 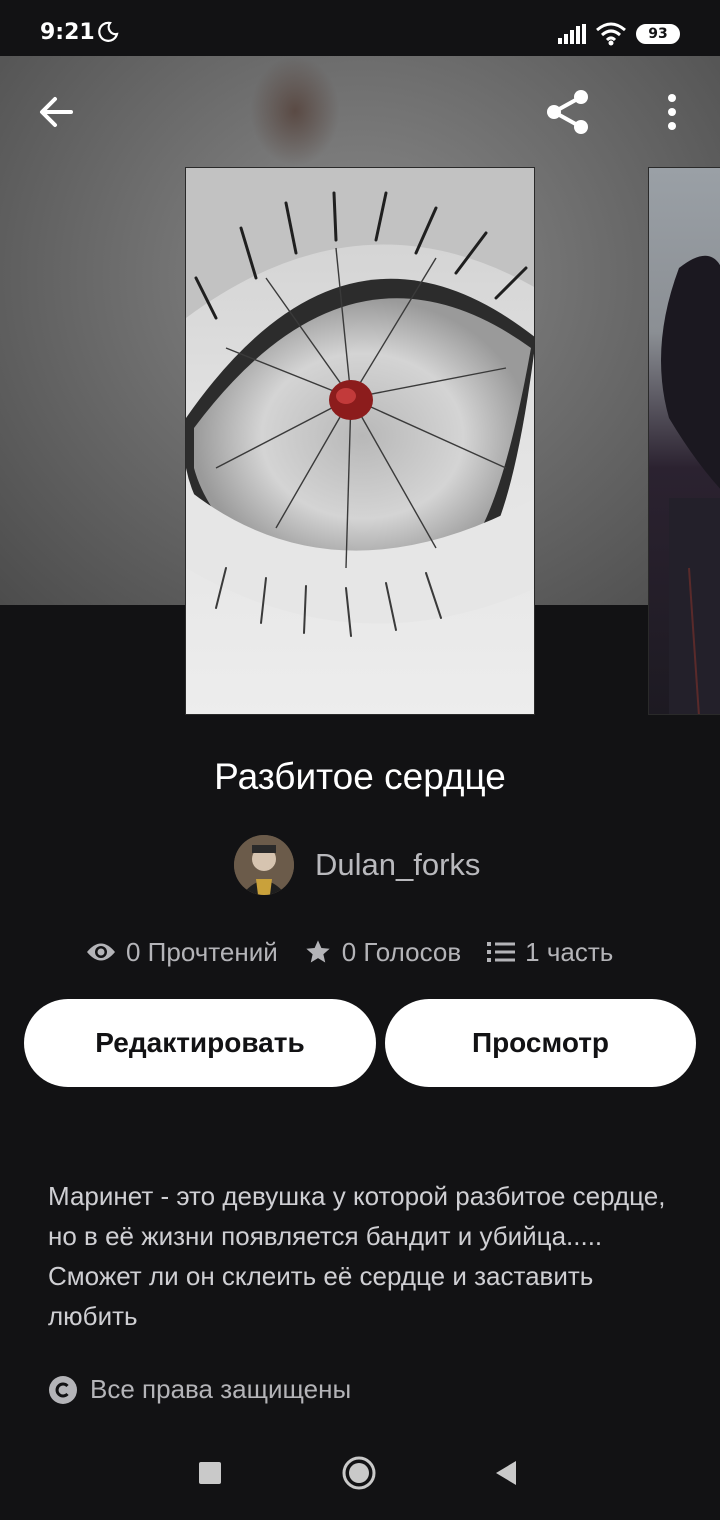 I want to click on next-story-cover, so click(x=684, y=441).